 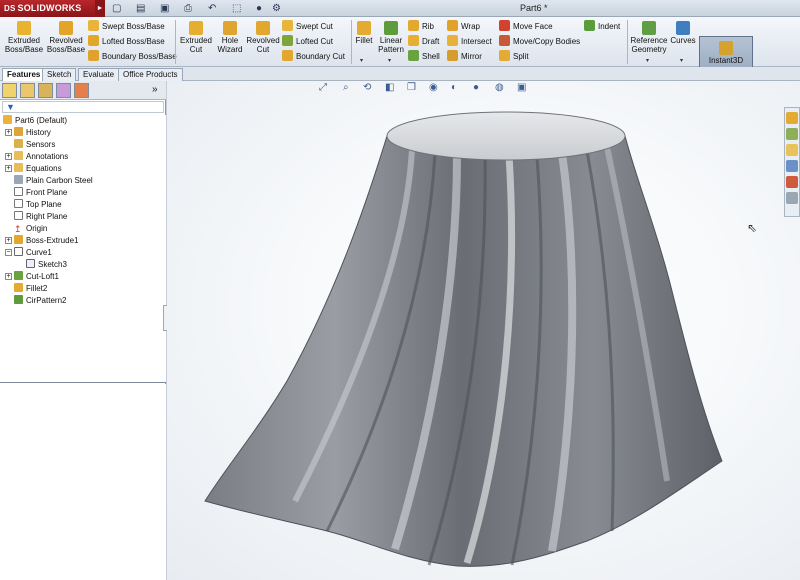 I want to click on tab-features: Features, so click(x=24, y=74).